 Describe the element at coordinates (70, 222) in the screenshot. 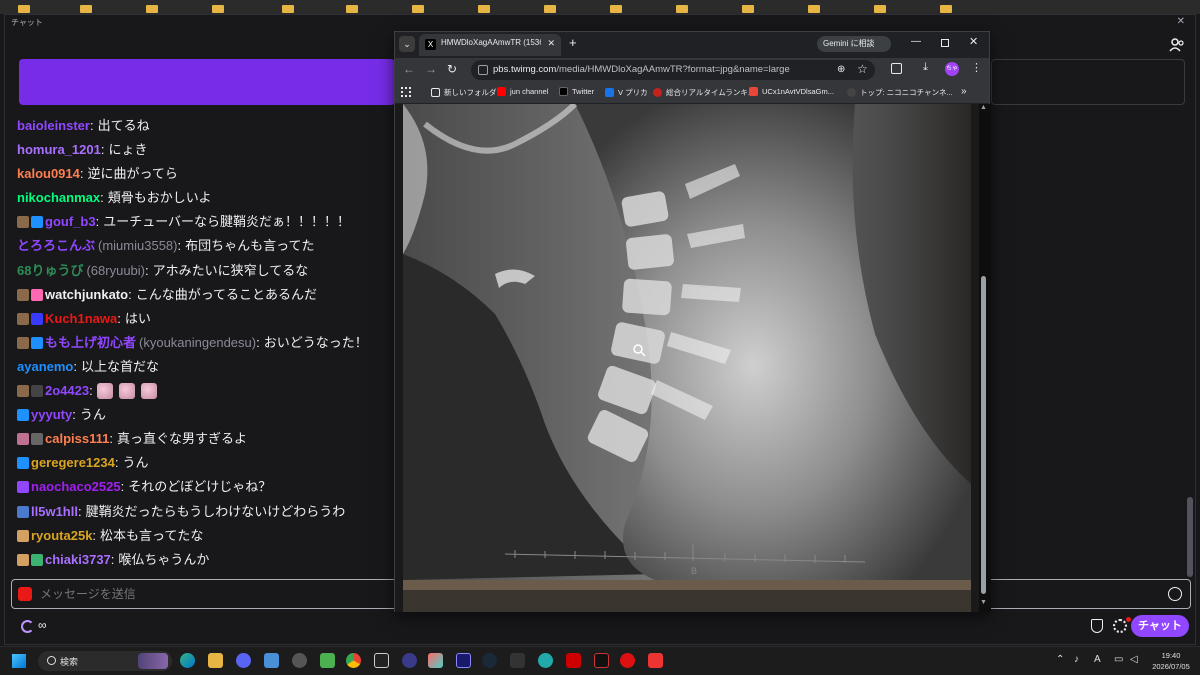

I see `chat-username: gouf_b3` at that location.